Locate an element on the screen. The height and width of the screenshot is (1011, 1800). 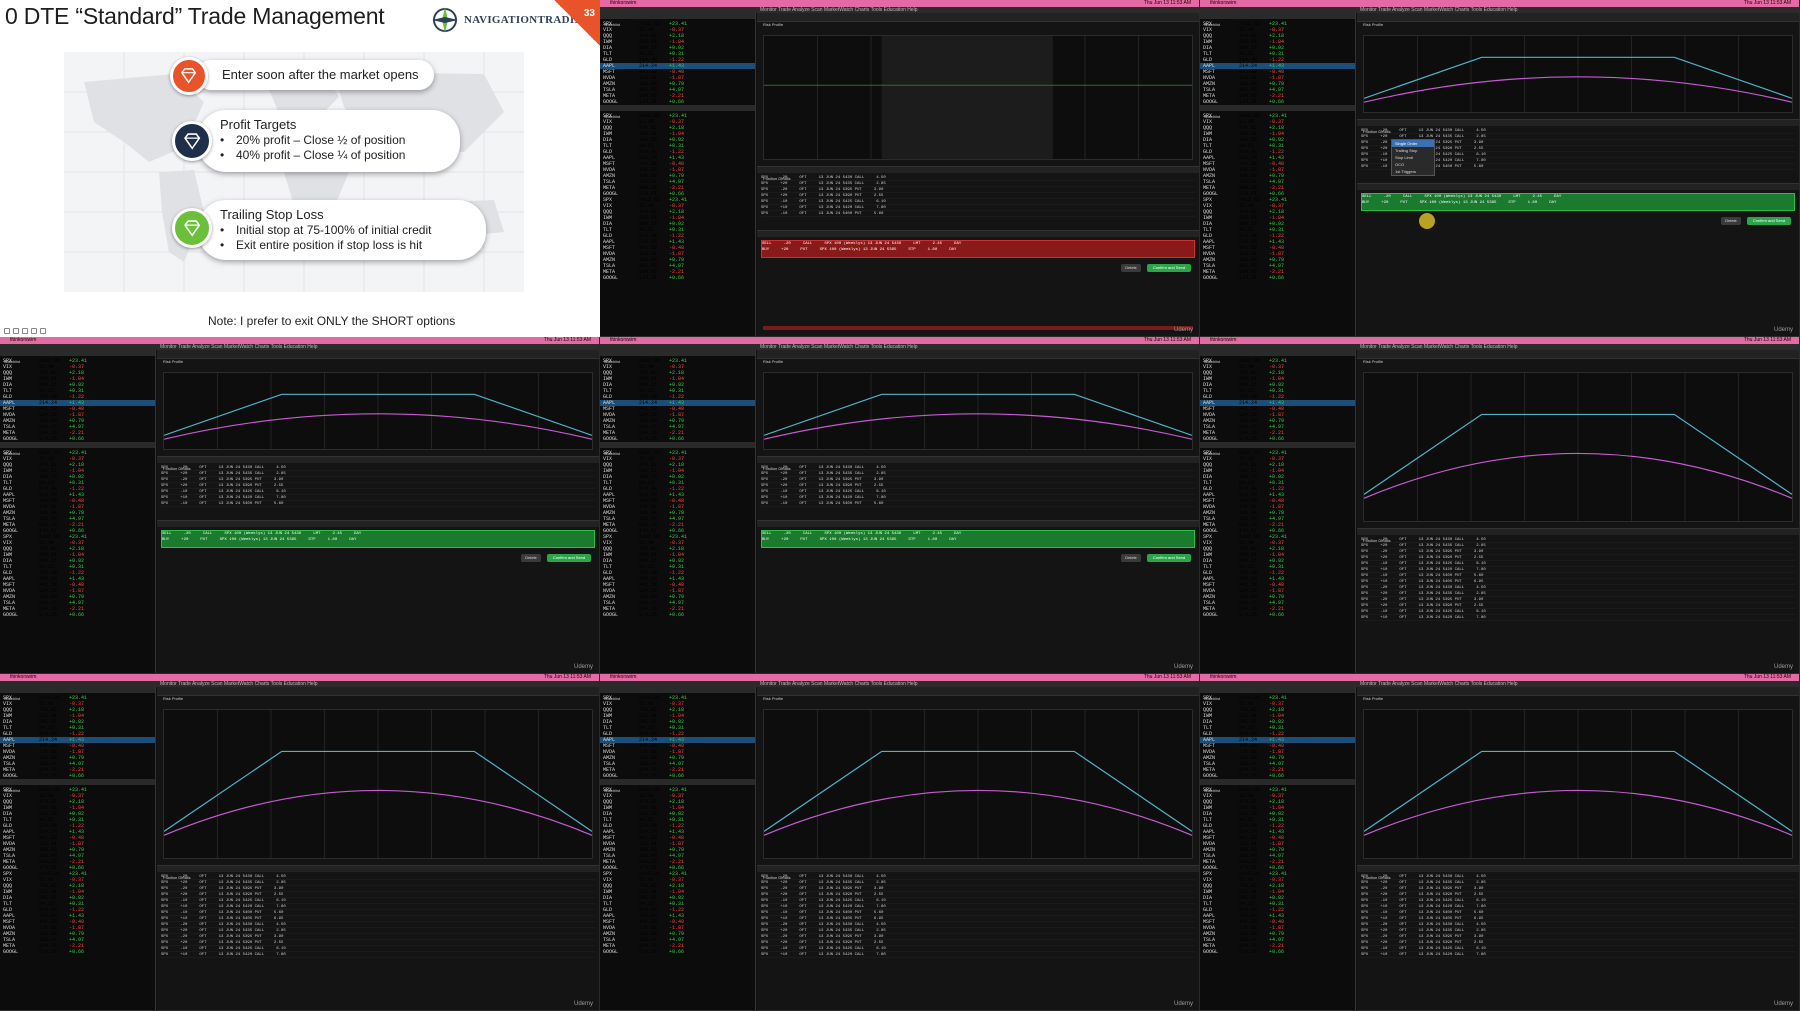
slide-controls is located at coordinates (25, 331).